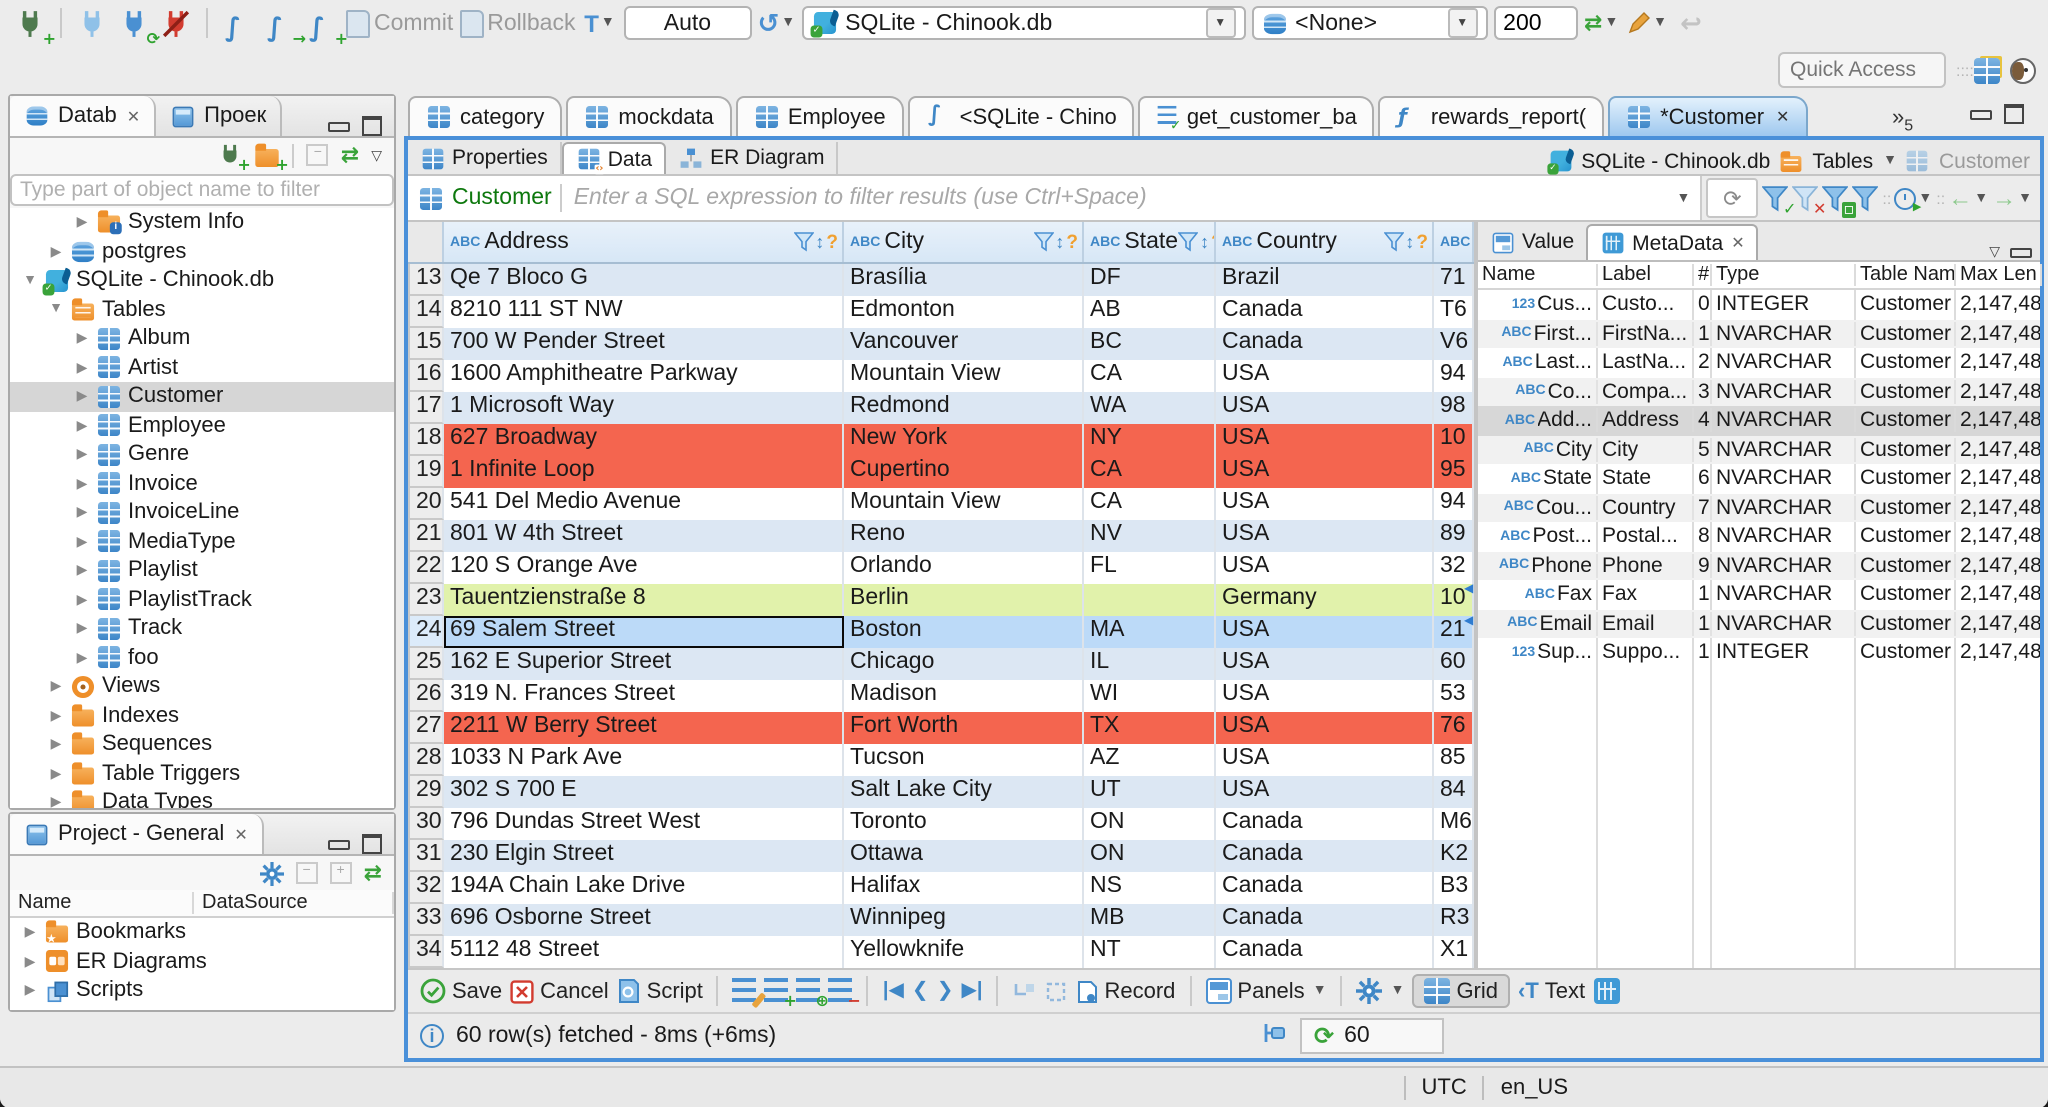 This screenshot has height=1107, width=2048. What do you see at coordinates (202, 990) in the screenshot?
I see `tree-item: ▶ Scripts` at bounding box center [202, 990].